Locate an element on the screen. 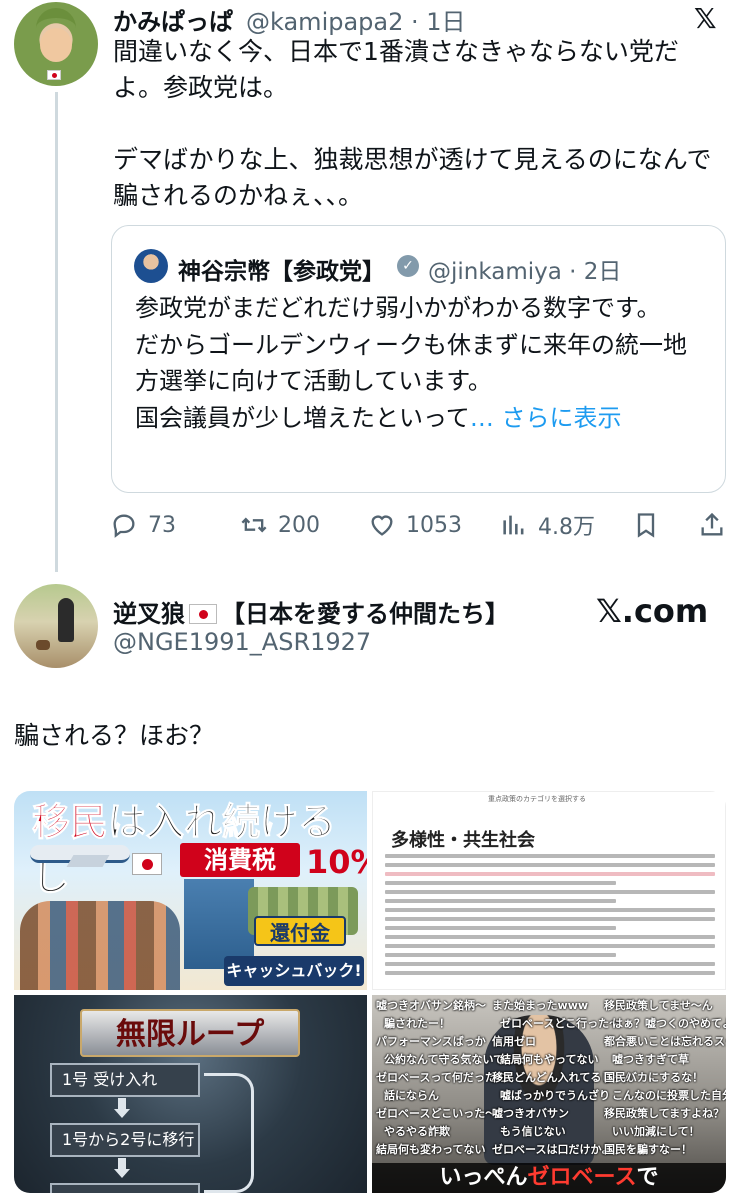 This screenshot has height=1200, width=742. reply-button: 73 is located at coordinates (143, 525).